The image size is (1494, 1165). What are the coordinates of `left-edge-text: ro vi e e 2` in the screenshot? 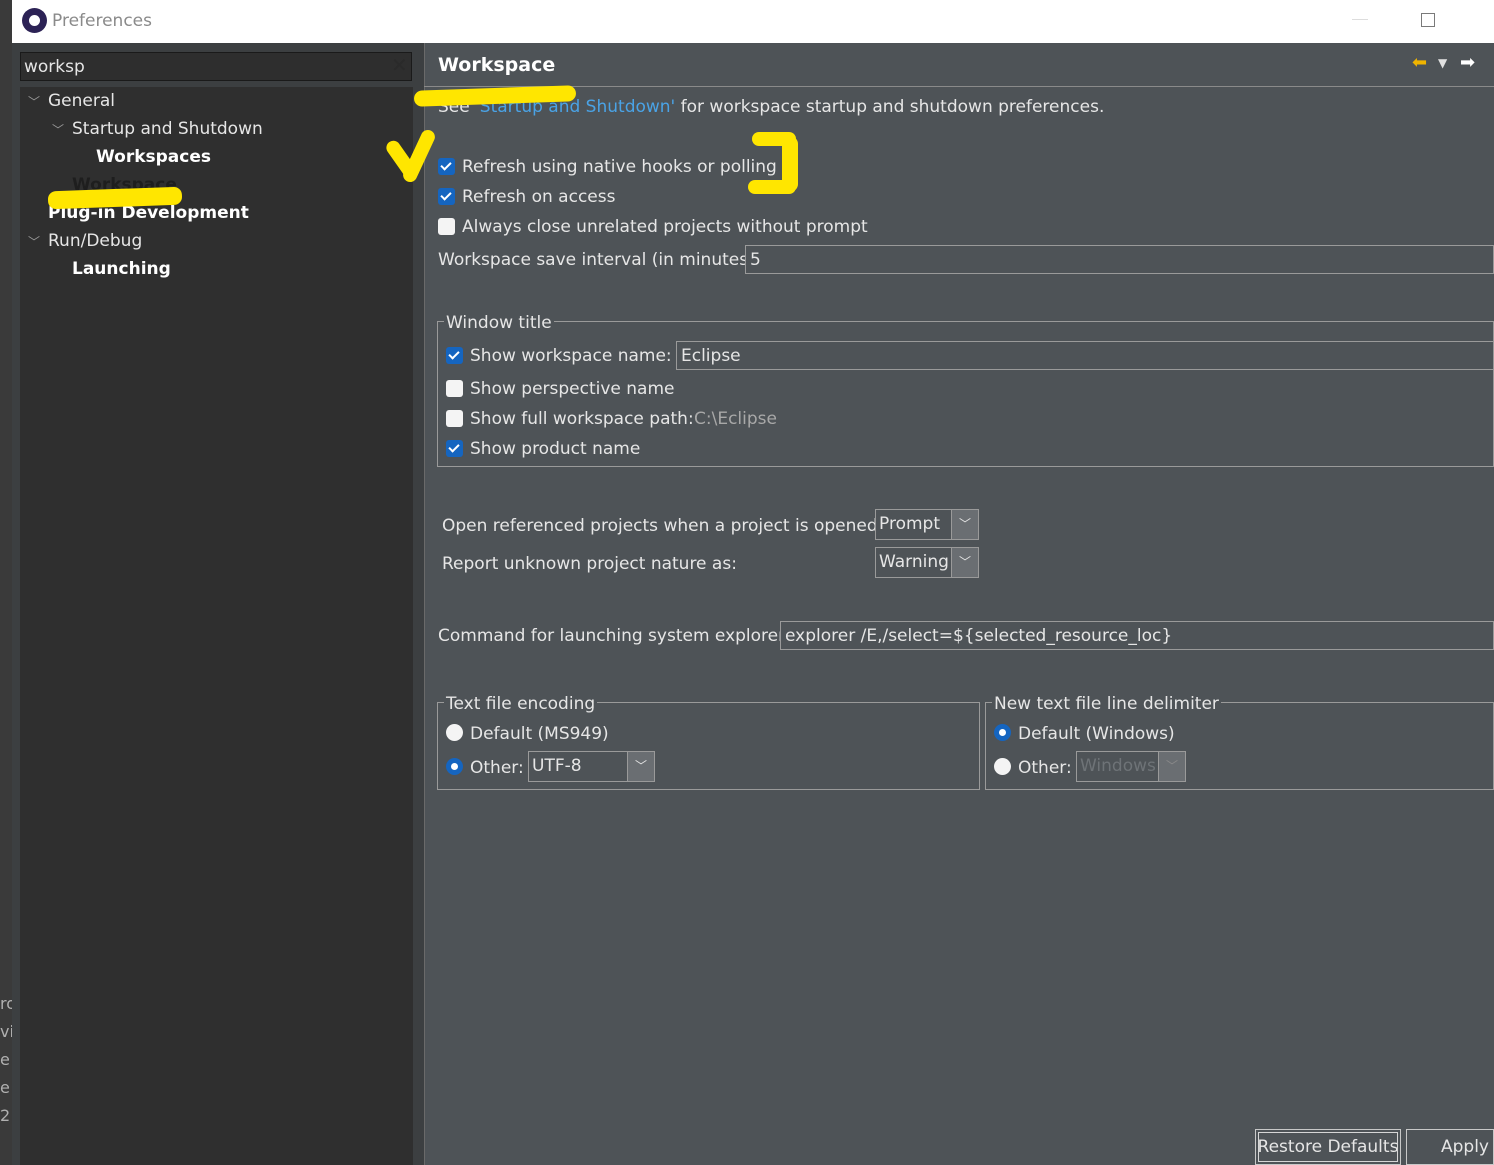 It's located at (6, 1059).